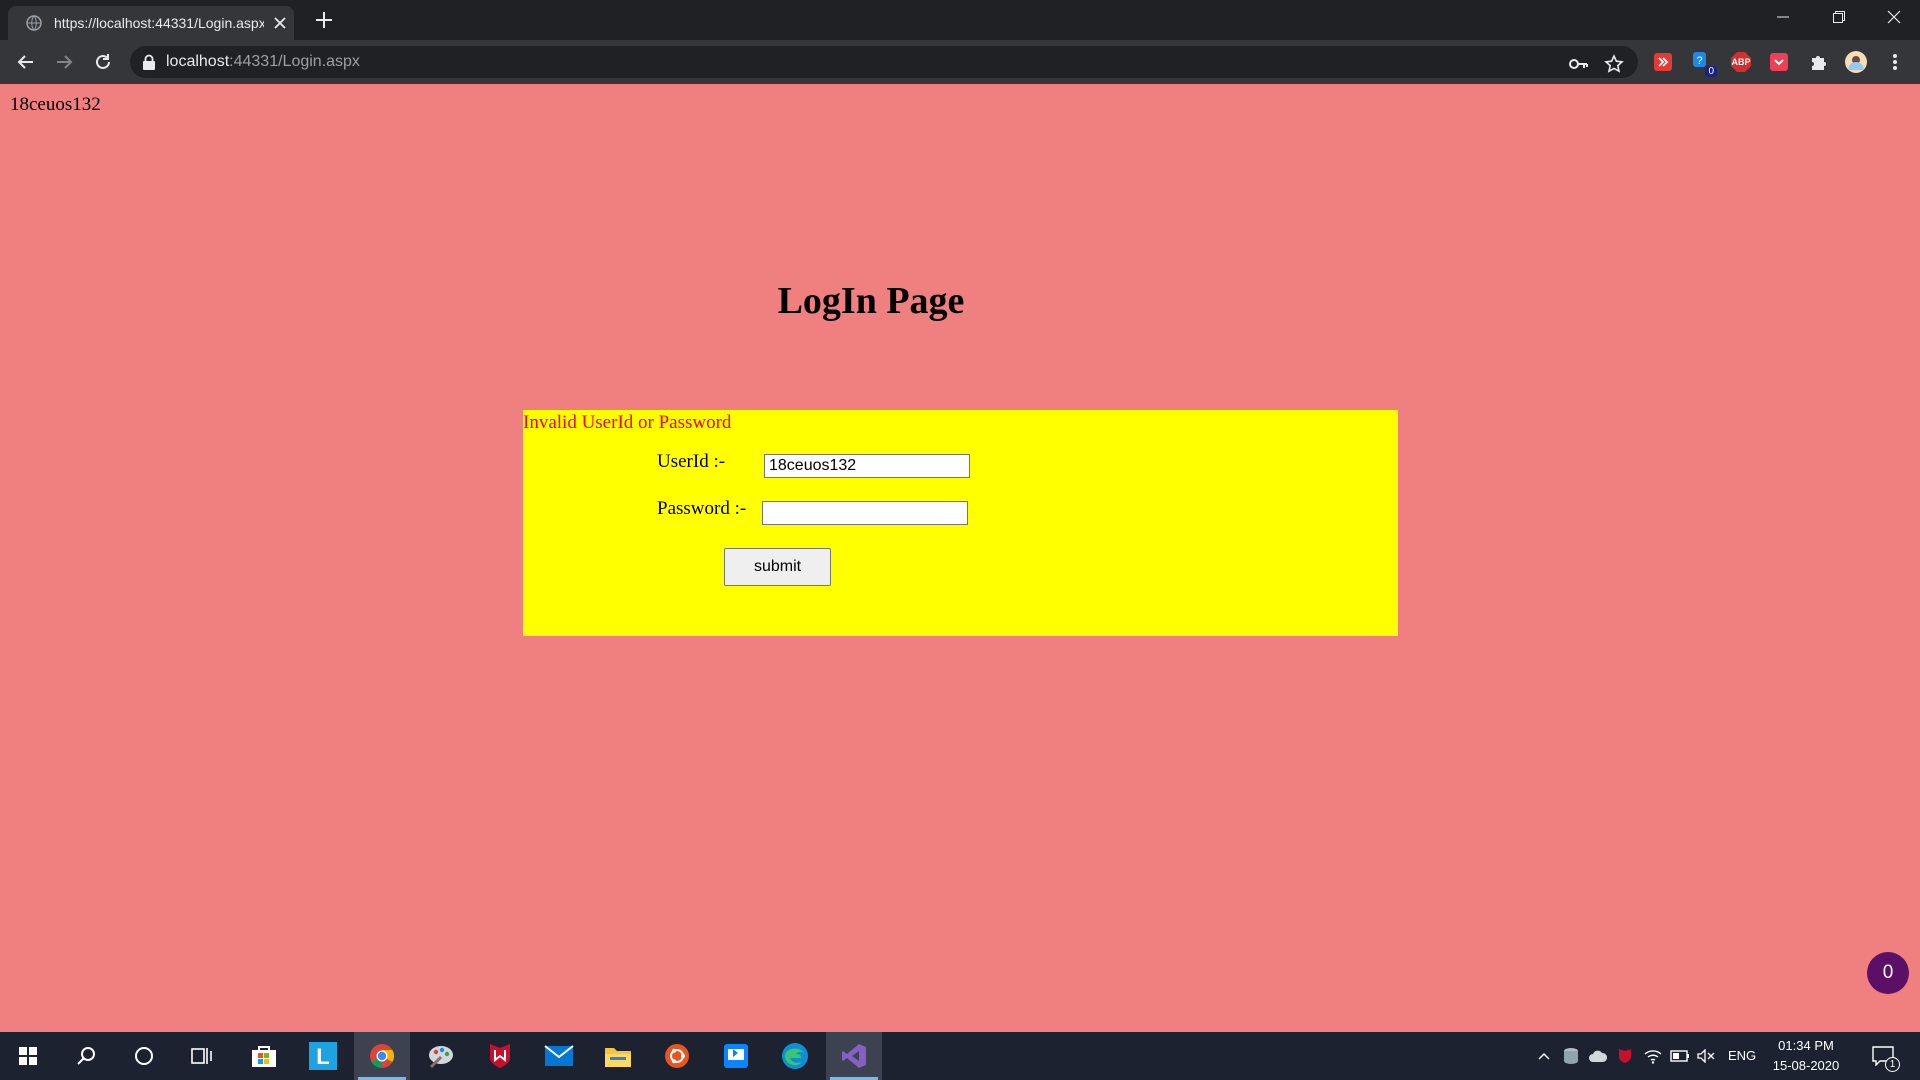  What do you see at coordinates (627, 422) in the screenshot?
I see `error-message: Invalid UserId or Password` at bounding box center [627, 422].